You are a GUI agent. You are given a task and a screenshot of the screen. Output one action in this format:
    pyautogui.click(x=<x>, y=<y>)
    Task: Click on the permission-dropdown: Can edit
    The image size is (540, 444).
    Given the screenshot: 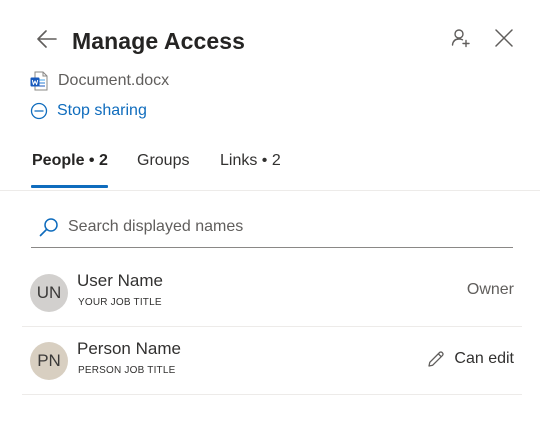 What is the action you would take?
    pyautogui.click(x=470, y=359)
    